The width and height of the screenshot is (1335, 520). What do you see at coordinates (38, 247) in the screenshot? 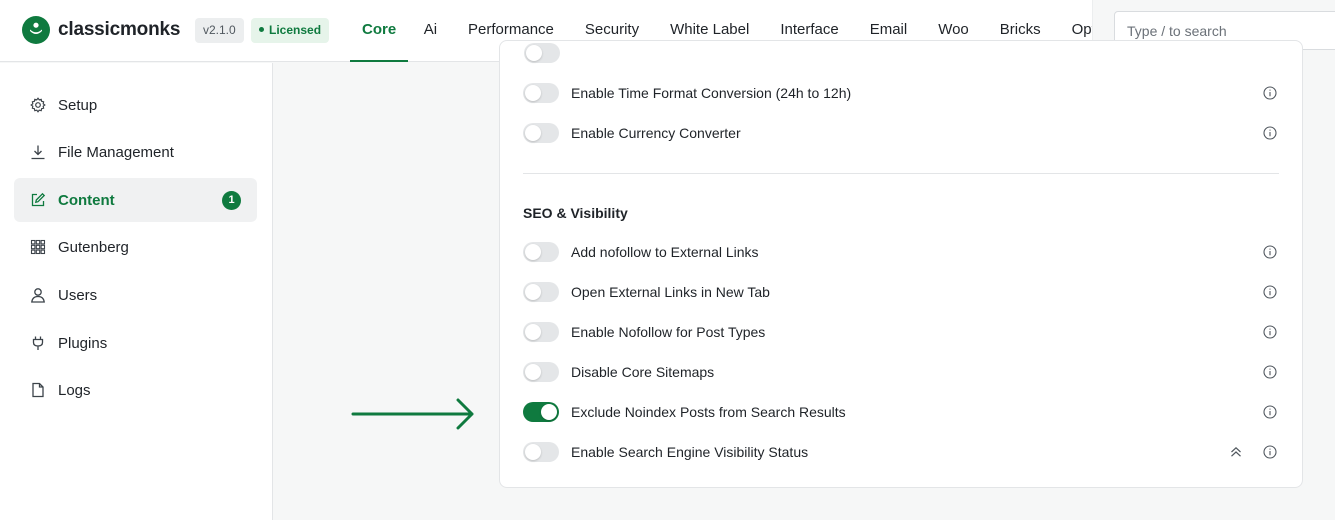
I see `grid-icon` at bounding box center [38, 247].